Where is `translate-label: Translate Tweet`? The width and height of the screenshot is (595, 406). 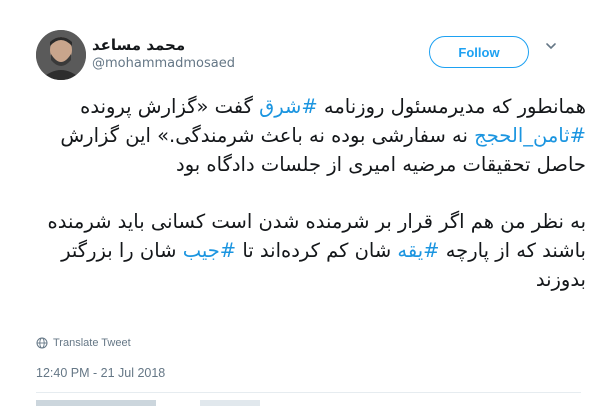 translate-label: Translate Tweet is located at coordinates (92, 343).